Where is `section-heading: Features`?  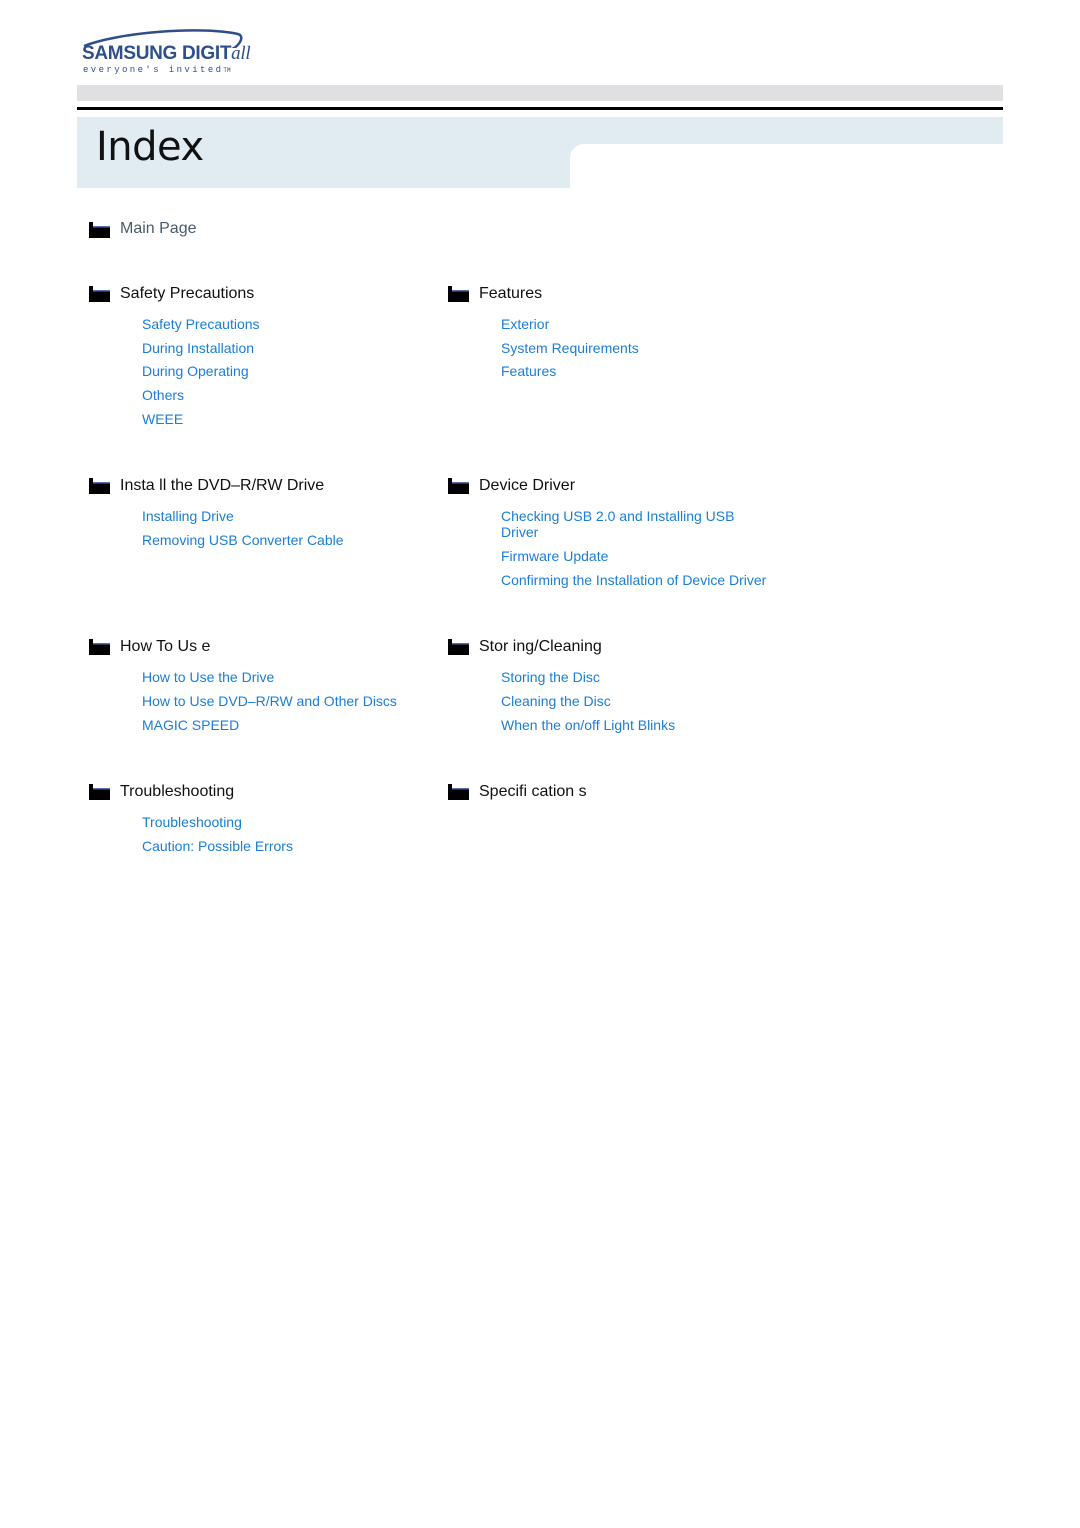 section-heading: Features is located at coordinates (510, 294).